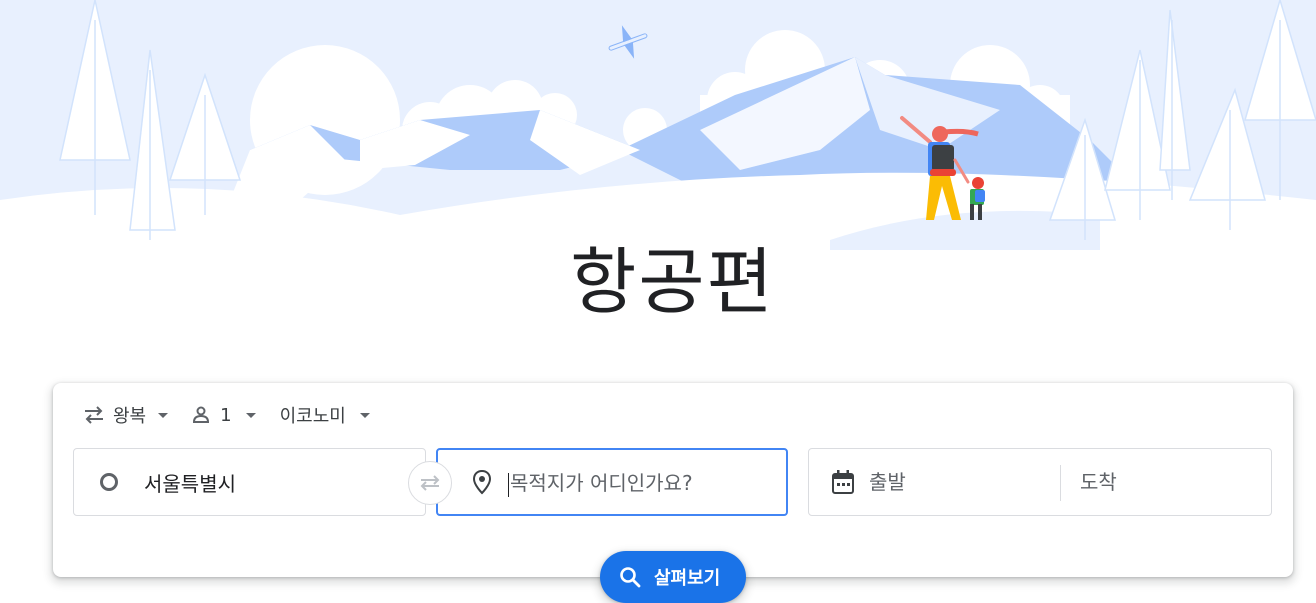 The height and width of the screenshot is (603, 1316). Describe the element at coordinates (687, 578) in the screenshot. I see `explore-label: 살펴보기` at that location.